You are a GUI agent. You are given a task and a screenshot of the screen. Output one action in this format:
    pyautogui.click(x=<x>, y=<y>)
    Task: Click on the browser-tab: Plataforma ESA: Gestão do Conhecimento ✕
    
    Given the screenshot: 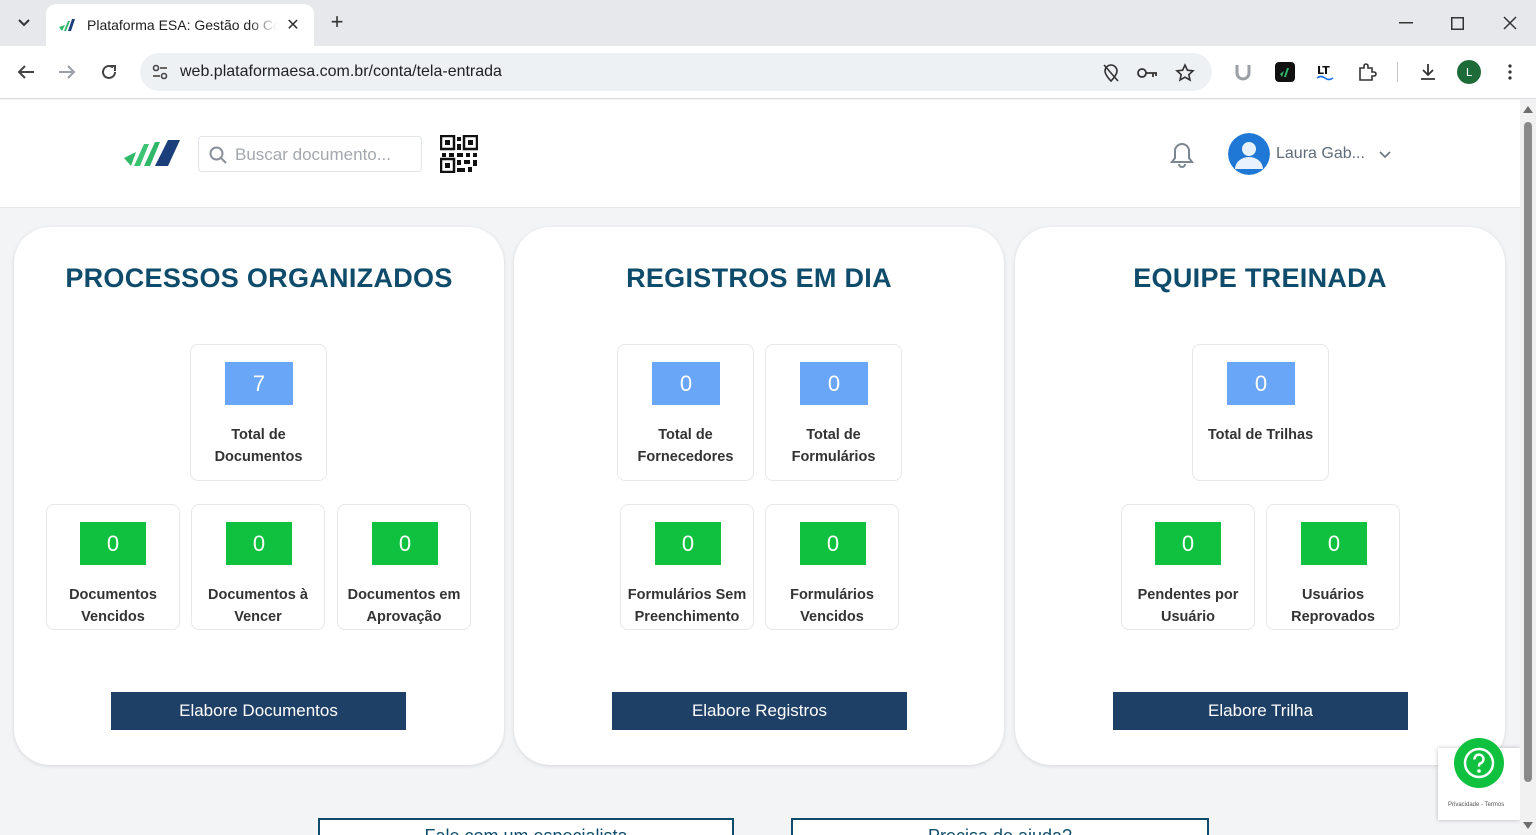 What is the action you would take?
    pyautogui.click(x=180, y=25)
    